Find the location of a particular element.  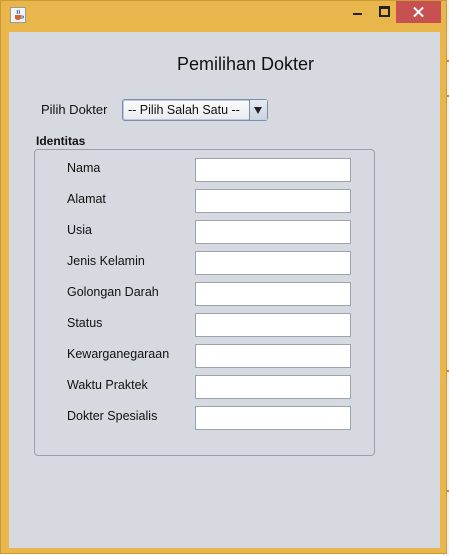

close-button is located at coordinates (418, 12).